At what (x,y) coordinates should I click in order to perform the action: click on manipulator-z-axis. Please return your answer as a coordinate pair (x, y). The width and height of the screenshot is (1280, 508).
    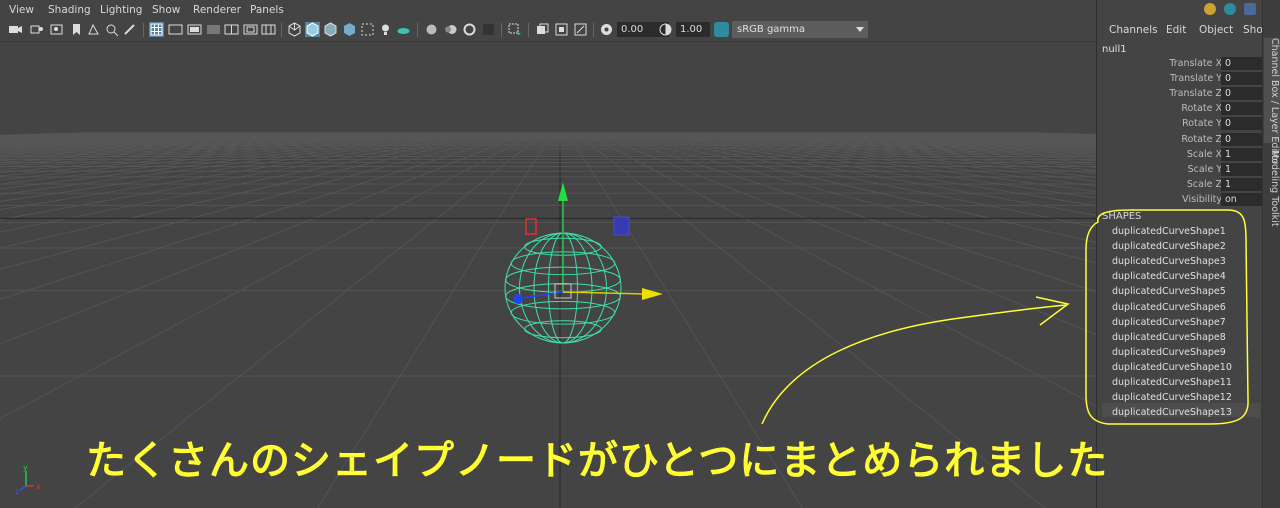
    Looking at the image, I should click on (542, 295).